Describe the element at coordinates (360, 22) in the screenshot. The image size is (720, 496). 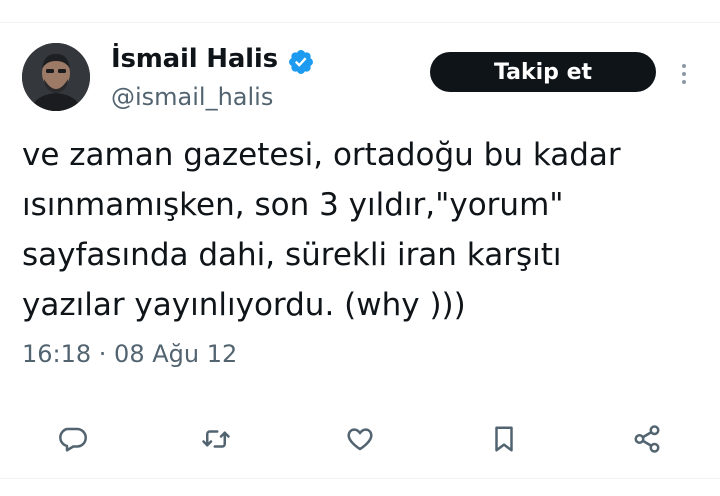
I see `top-divider` at that location.